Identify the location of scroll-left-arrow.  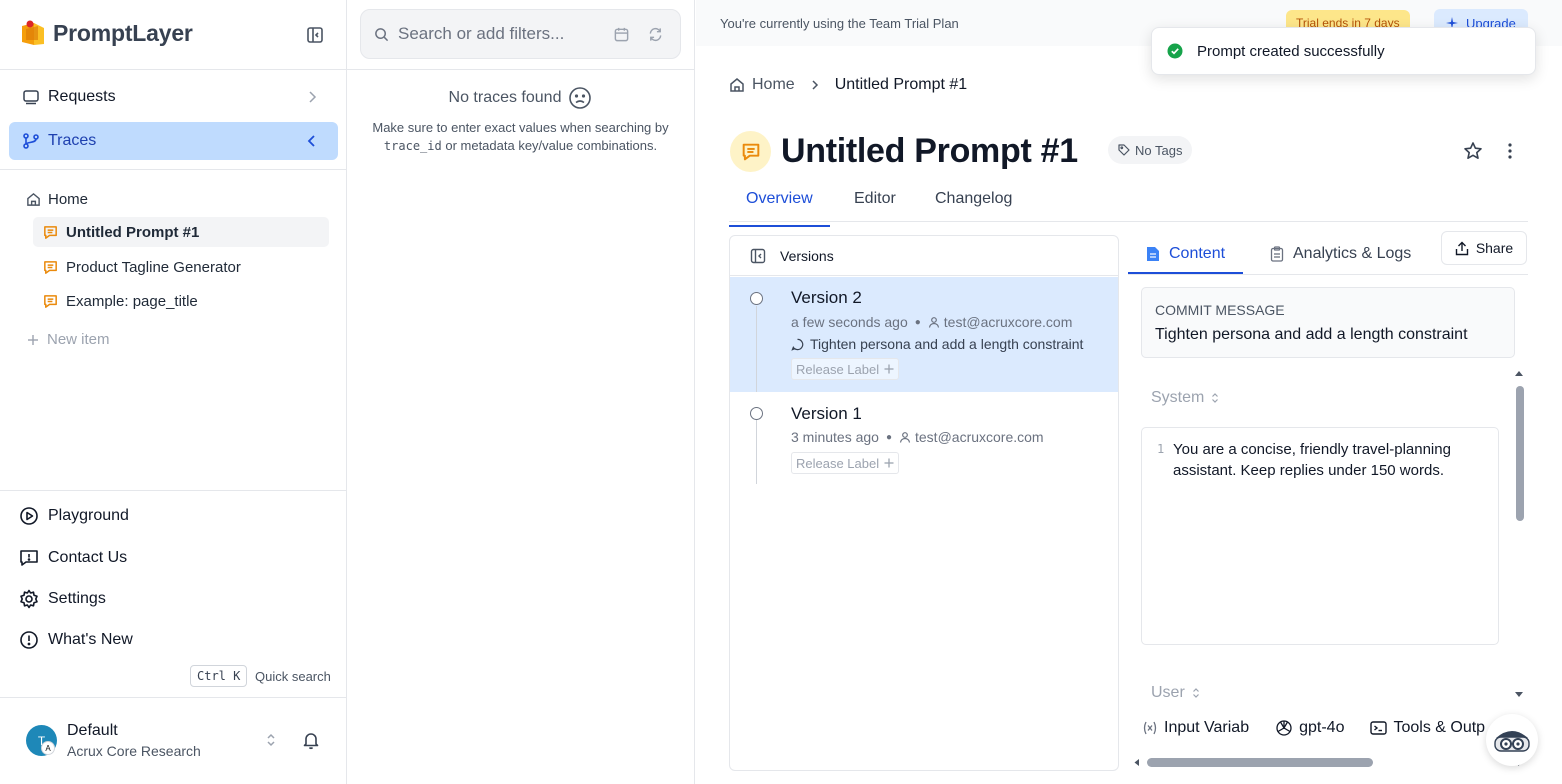
(1137, 762).